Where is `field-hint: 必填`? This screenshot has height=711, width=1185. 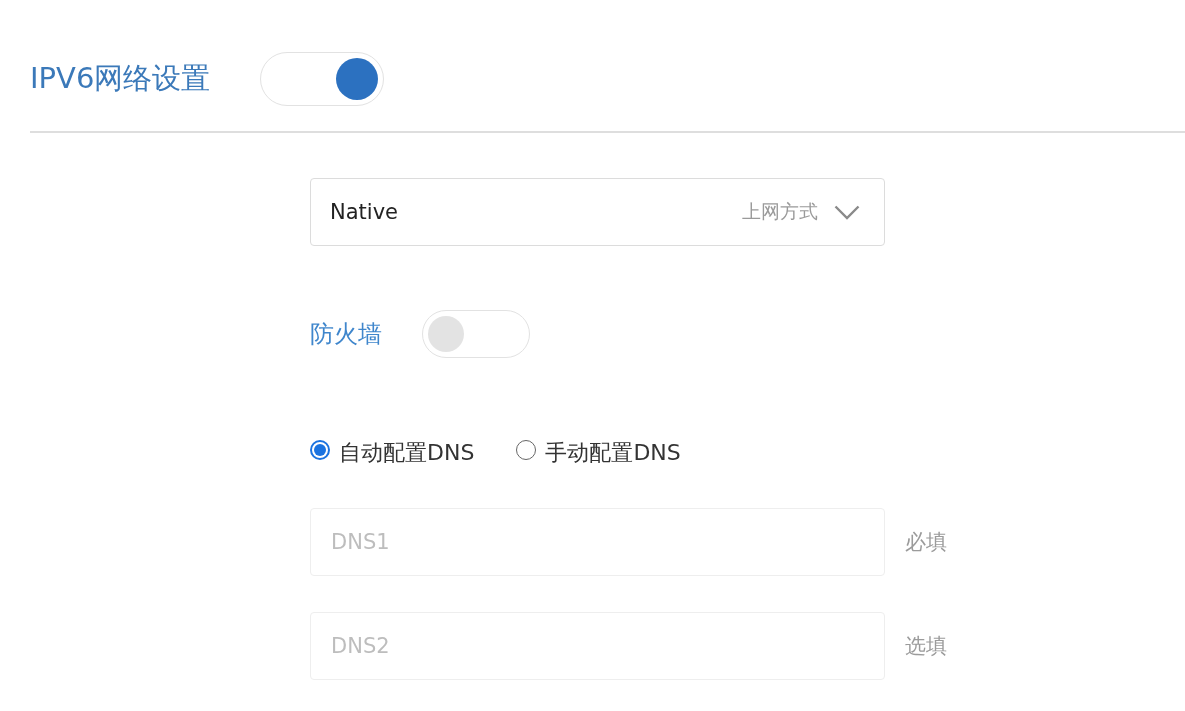 field-hint: 必填 is located at coordinates (926, 542).